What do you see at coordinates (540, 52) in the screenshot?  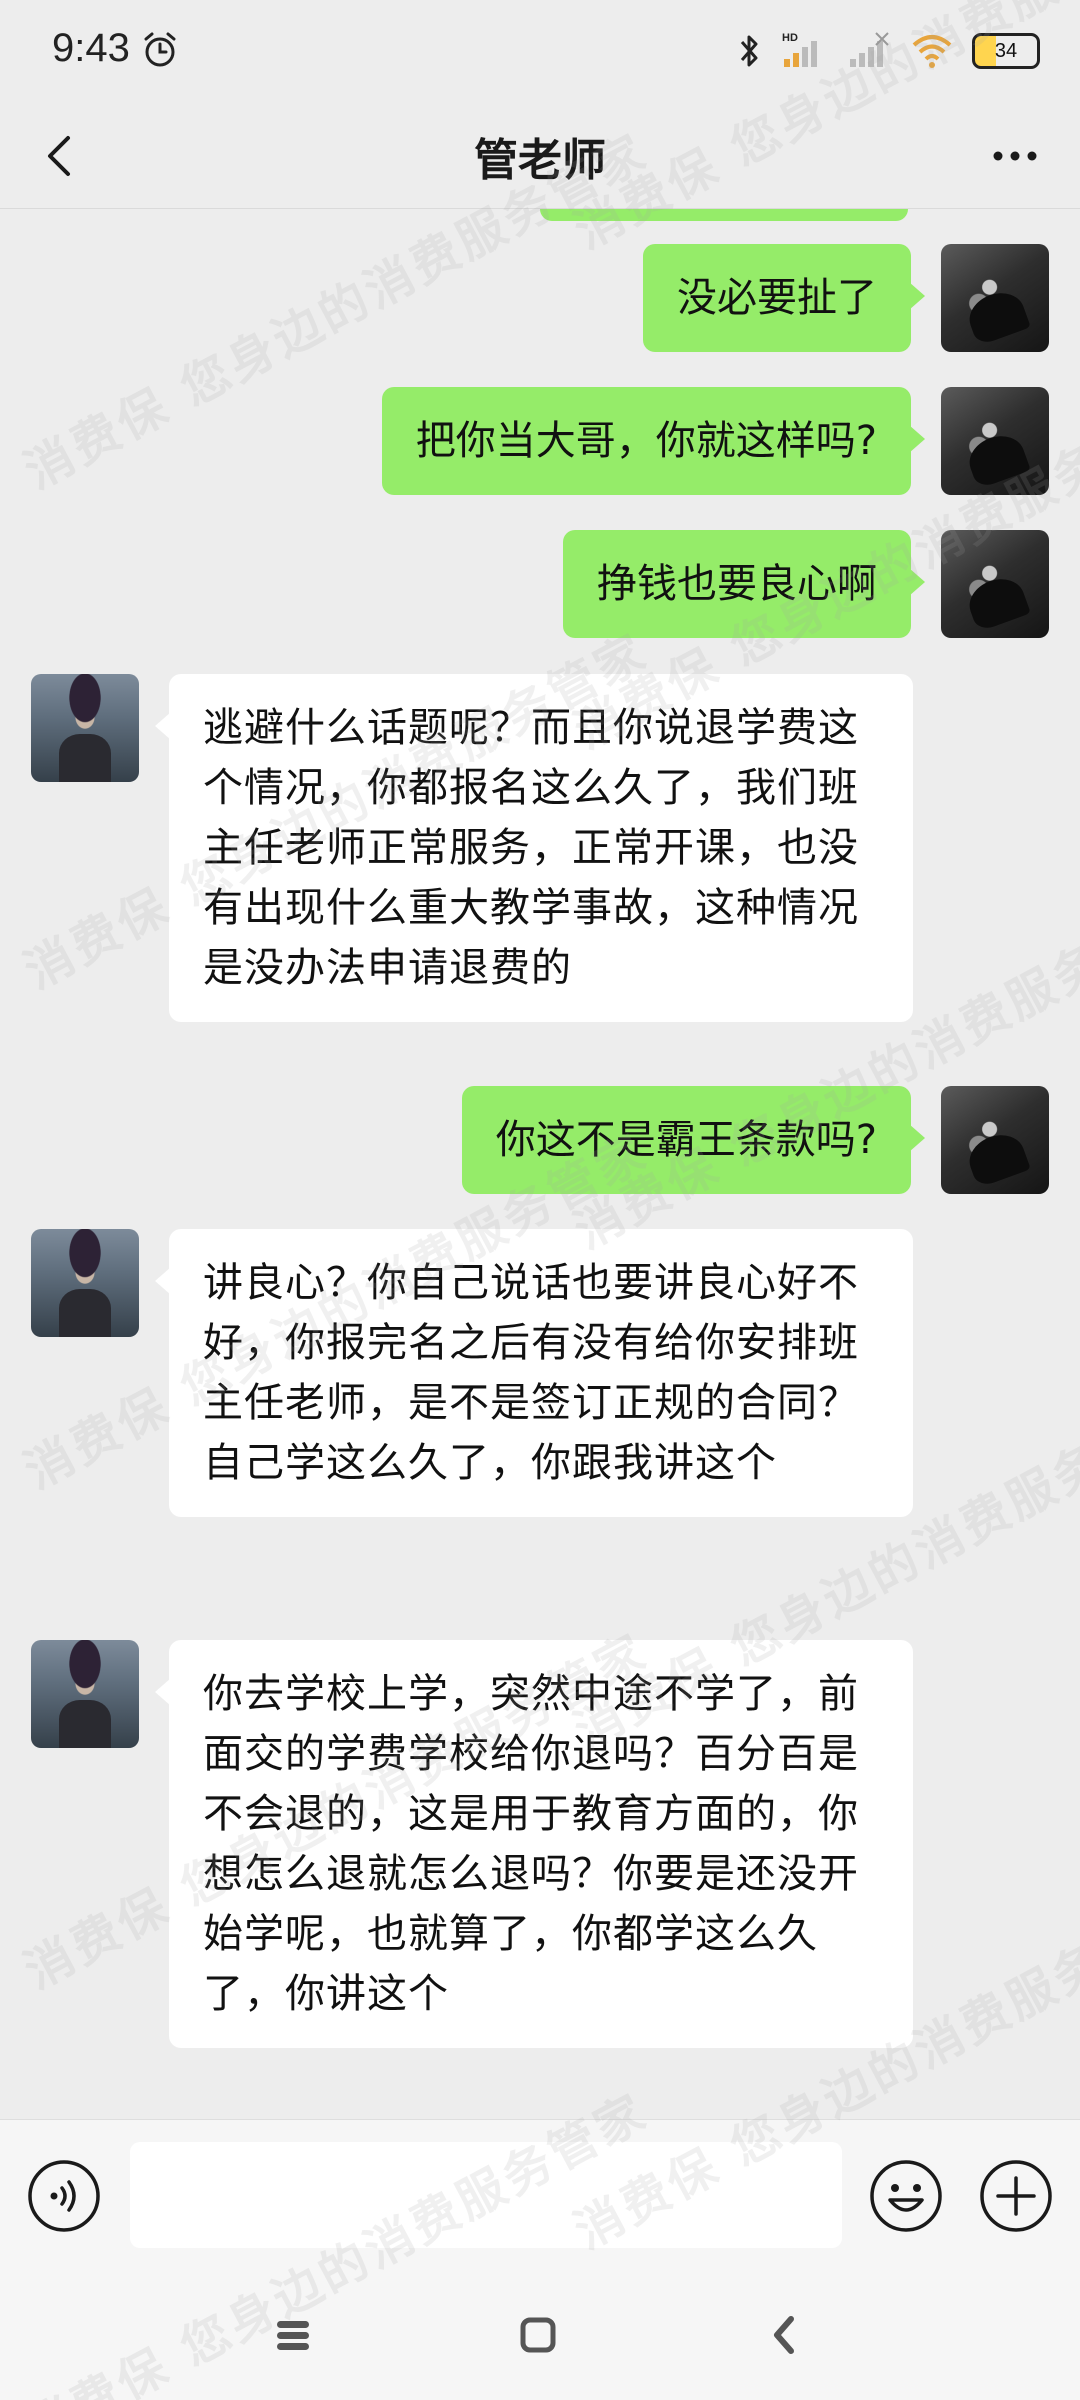 I see `status-bar: 9:43 HD 34` at bounding box center [540, 52].